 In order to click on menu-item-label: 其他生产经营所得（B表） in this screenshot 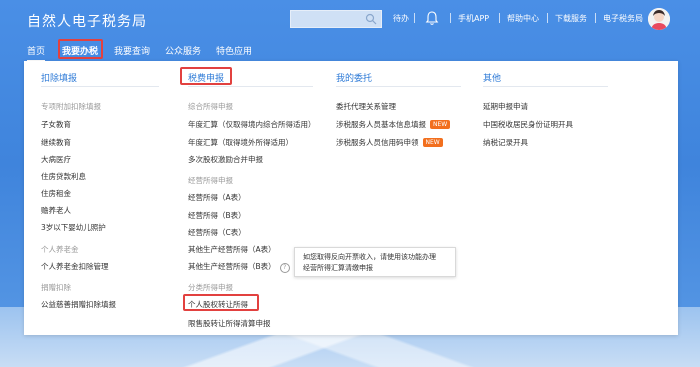, I will do `click(232, 266)`.